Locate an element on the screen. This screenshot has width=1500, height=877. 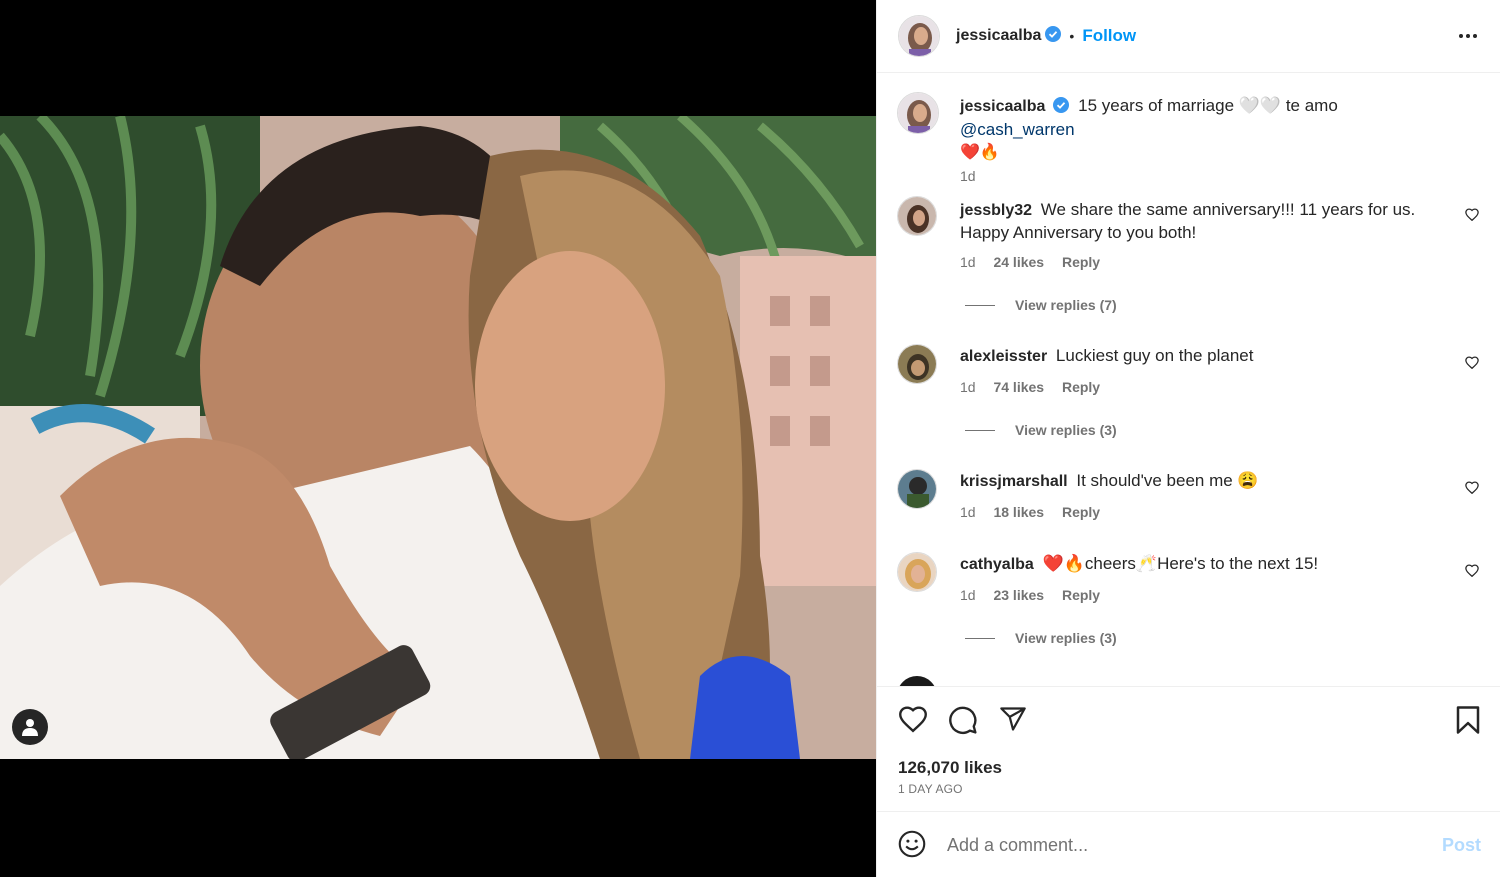
author-username: jessicaalba is located at coordinates (998, 36).